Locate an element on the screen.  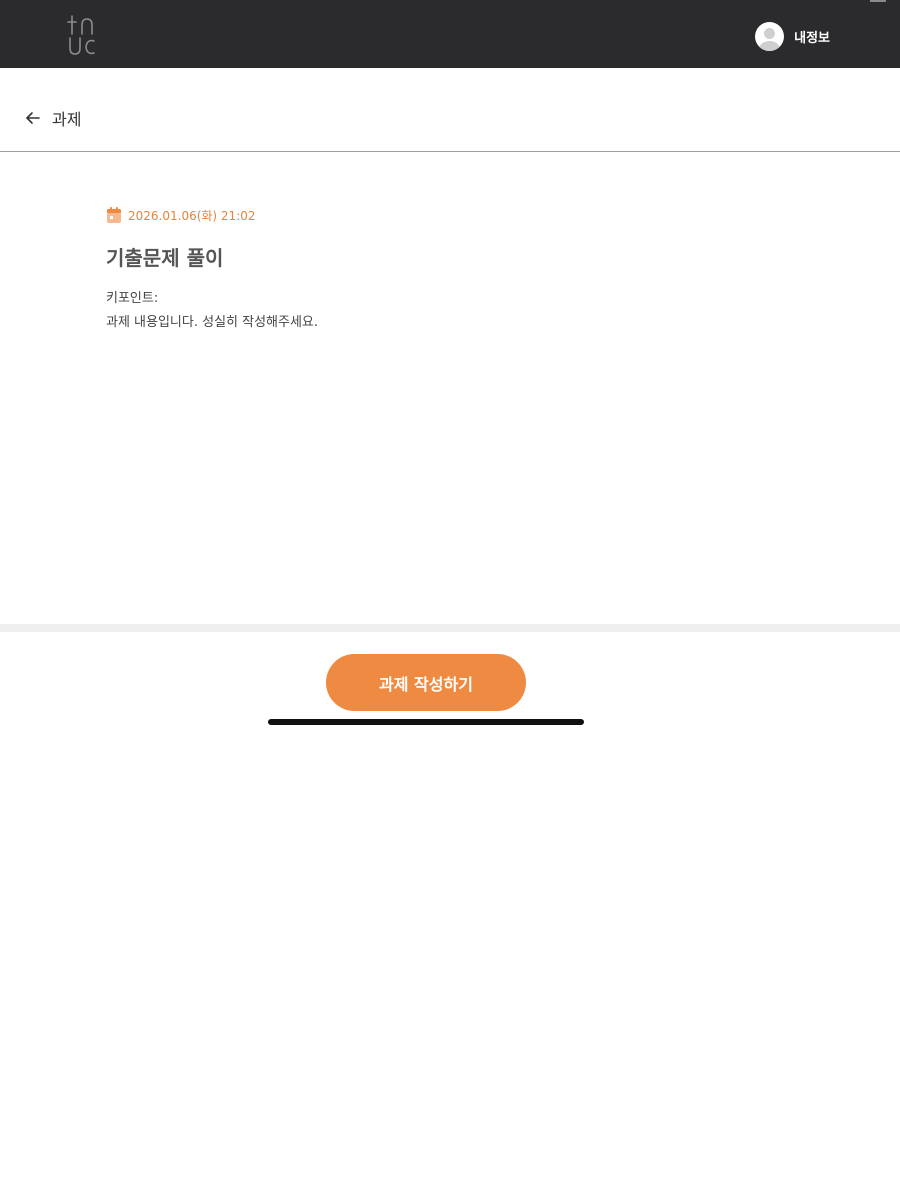
assignment-body-line: 키포인트: is located at coordinates (132, 298).